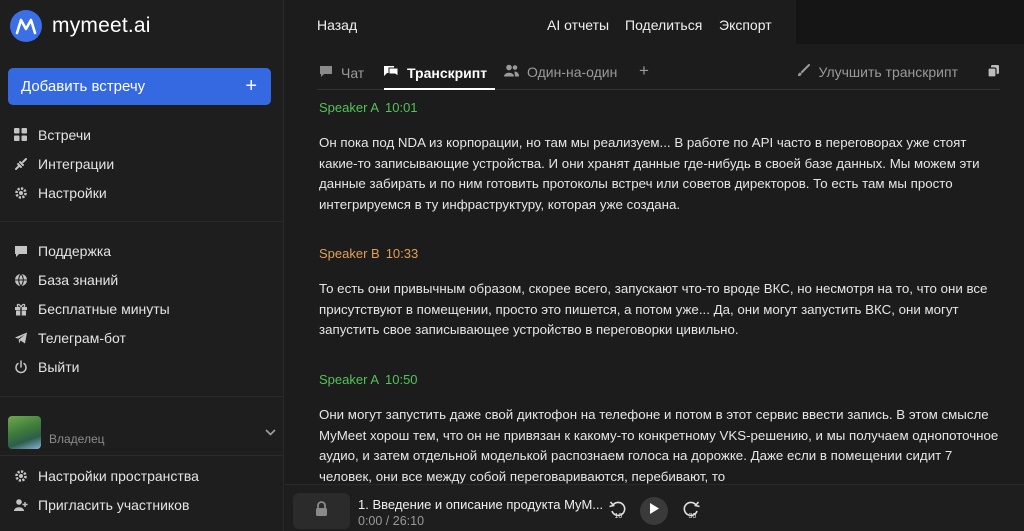 The width and height of the screenshot is (1024, 531). I want to click on add-tab-button: +, so click(644, 71).